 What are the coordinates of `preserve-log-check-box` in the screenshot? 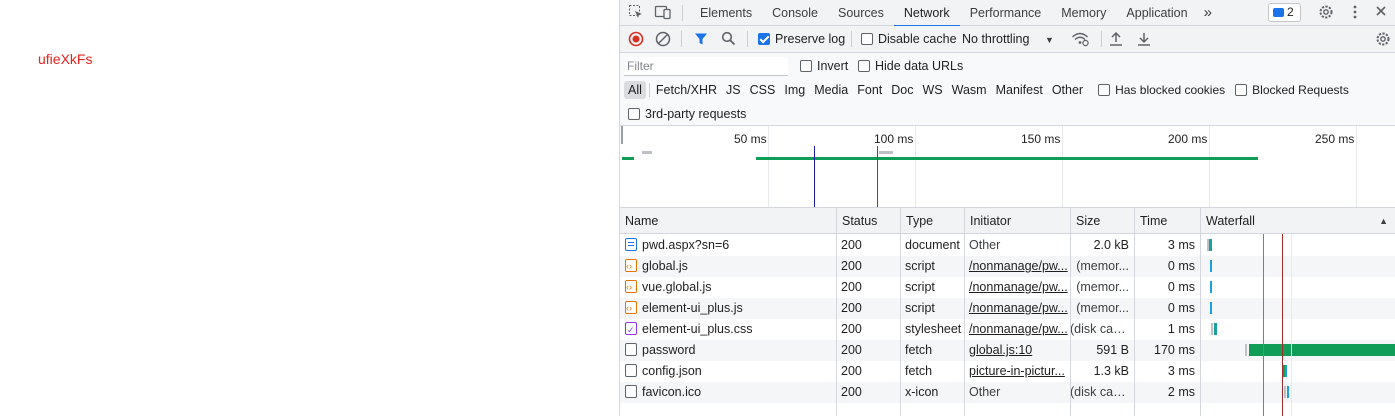 It's located at (764, 39).